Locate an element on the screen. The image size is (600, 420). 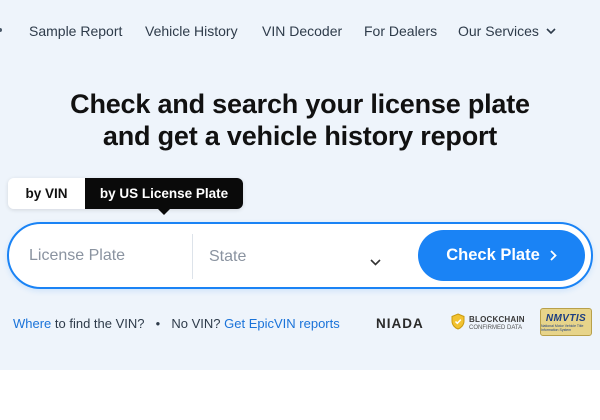
niada-logo: NIADA is located at coordinates (400, 323).